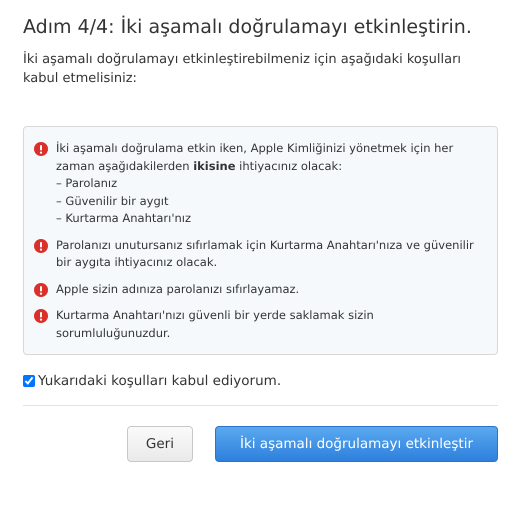 The height and width of the screenshot is (506, 520). What do you see at coordinates (178, 289) in the screenshot?
I see `warning-text: Apple sizin adınıza parolanızı sıfırlayamaz.` at bounding box center [178, 289].